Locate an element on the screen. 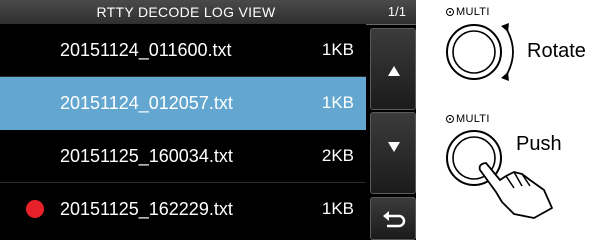 The width and height of the screenshot is (609, 241). file-row: 20151125_160034.txt 2KB is located at coordinates (183, 156).